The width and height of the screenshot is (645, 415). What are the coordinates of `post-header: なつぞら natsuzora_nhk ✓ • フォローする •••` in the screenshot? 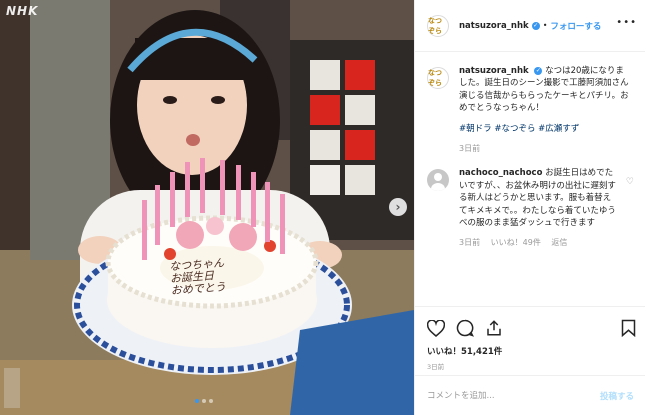 It's located at (530, 26).